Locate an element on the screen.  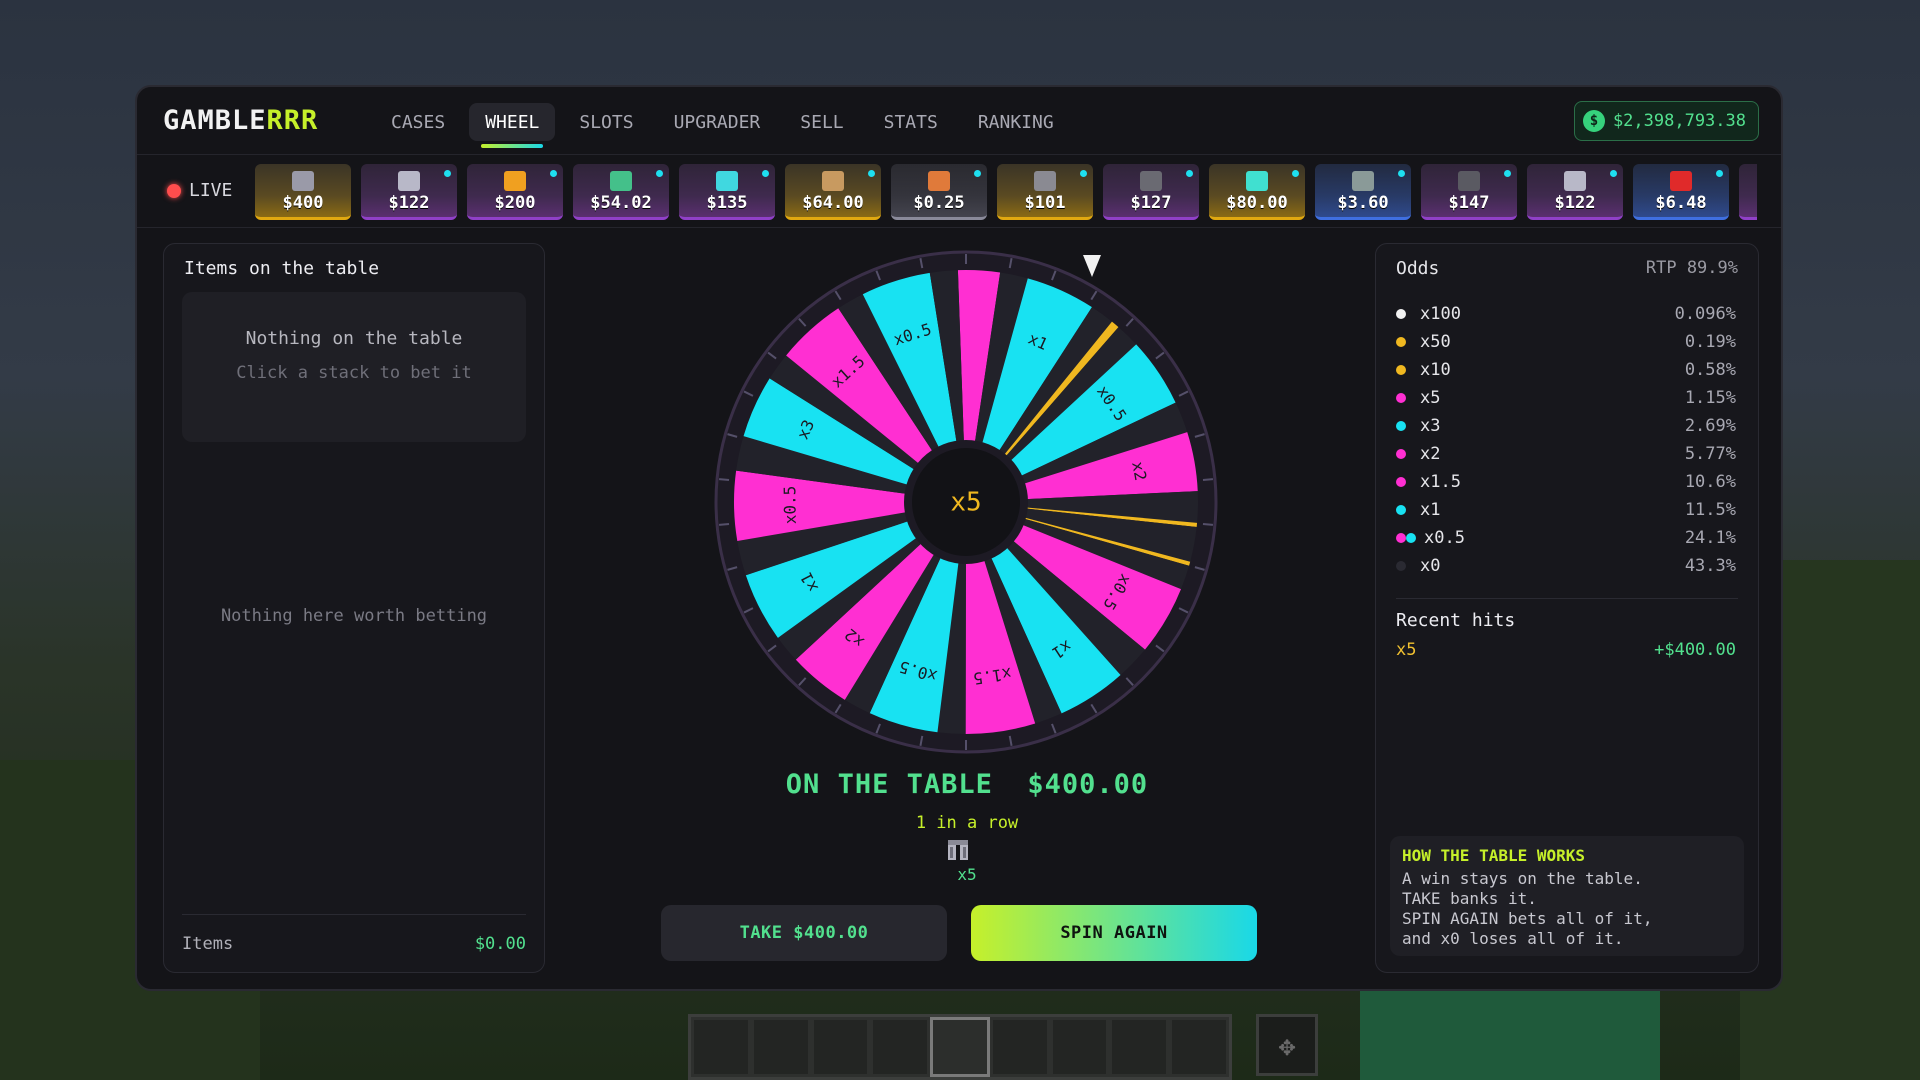
live-indicator: LIVE is located at coordinates (199, 190).